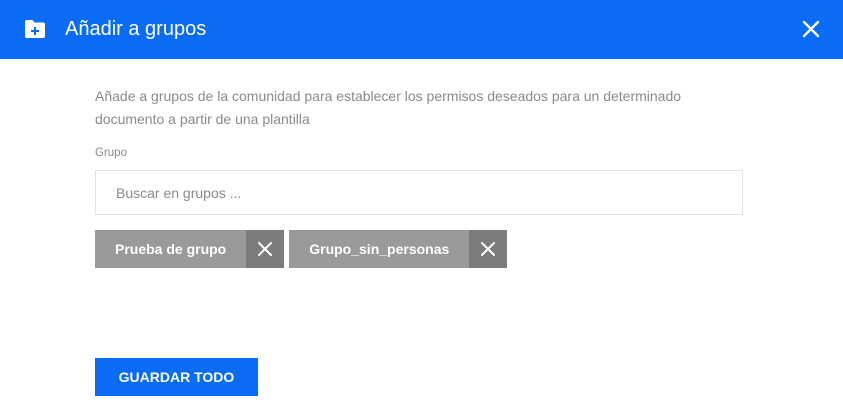  Describe the element at coordinates (171, 249) in the screenshot. I see `group-tag-label: Prueba de grupo` at that location.